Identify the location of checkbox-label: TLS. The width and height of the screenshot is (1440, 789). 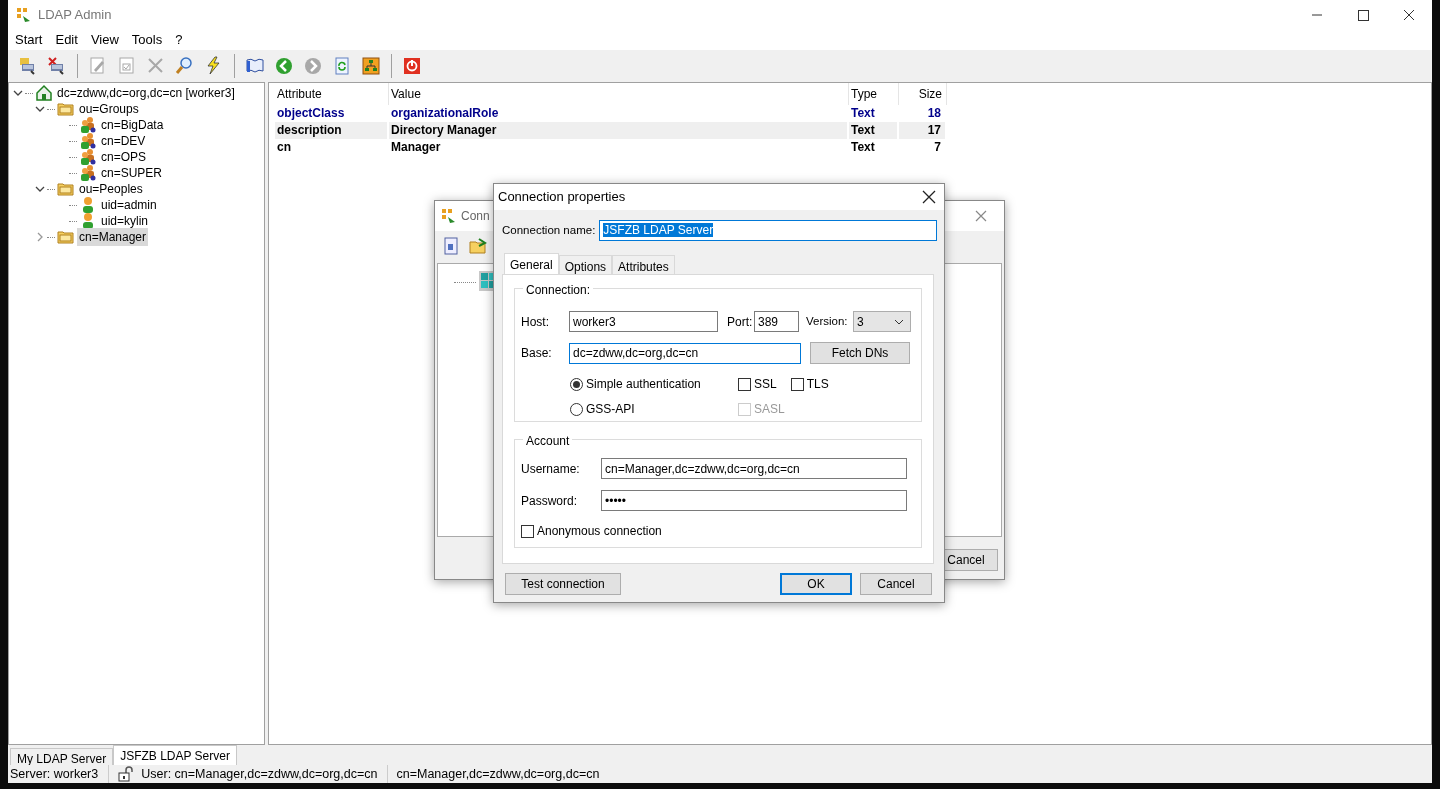
(817, 384).